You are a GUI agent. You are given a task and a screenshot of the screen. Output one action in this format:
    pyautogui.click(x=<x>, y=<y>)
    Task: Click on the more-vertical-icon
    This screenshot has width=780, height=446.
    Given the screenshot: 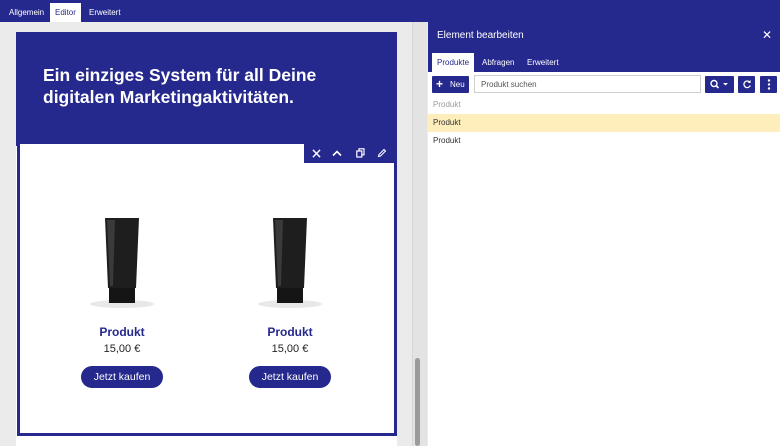 What is the action you would take?
    pyautogui.click(x=768, y=84)
    